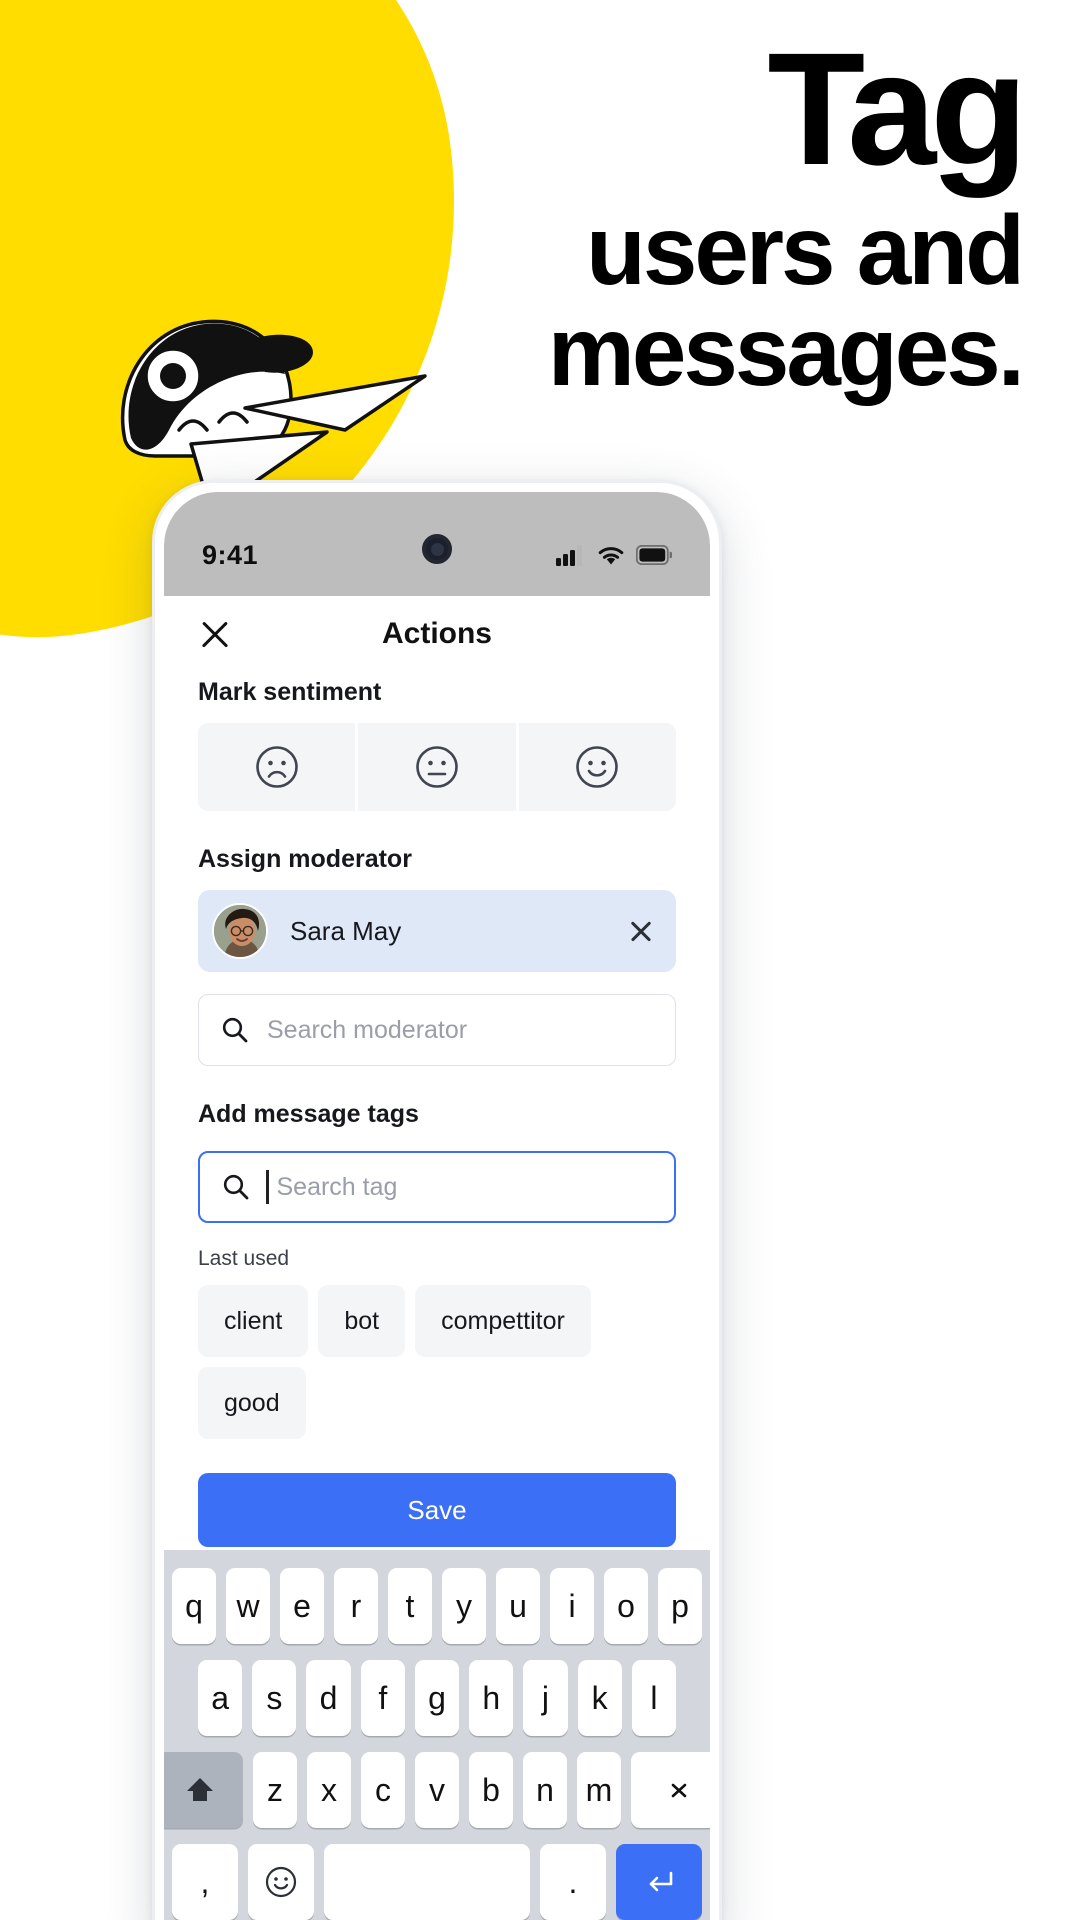 The height and width of the screenshot is (1920, 1080). Describe the element at coordinates (305, 859) in the screenshot. I see `moderator-section-label: Assign moderator` at that location.